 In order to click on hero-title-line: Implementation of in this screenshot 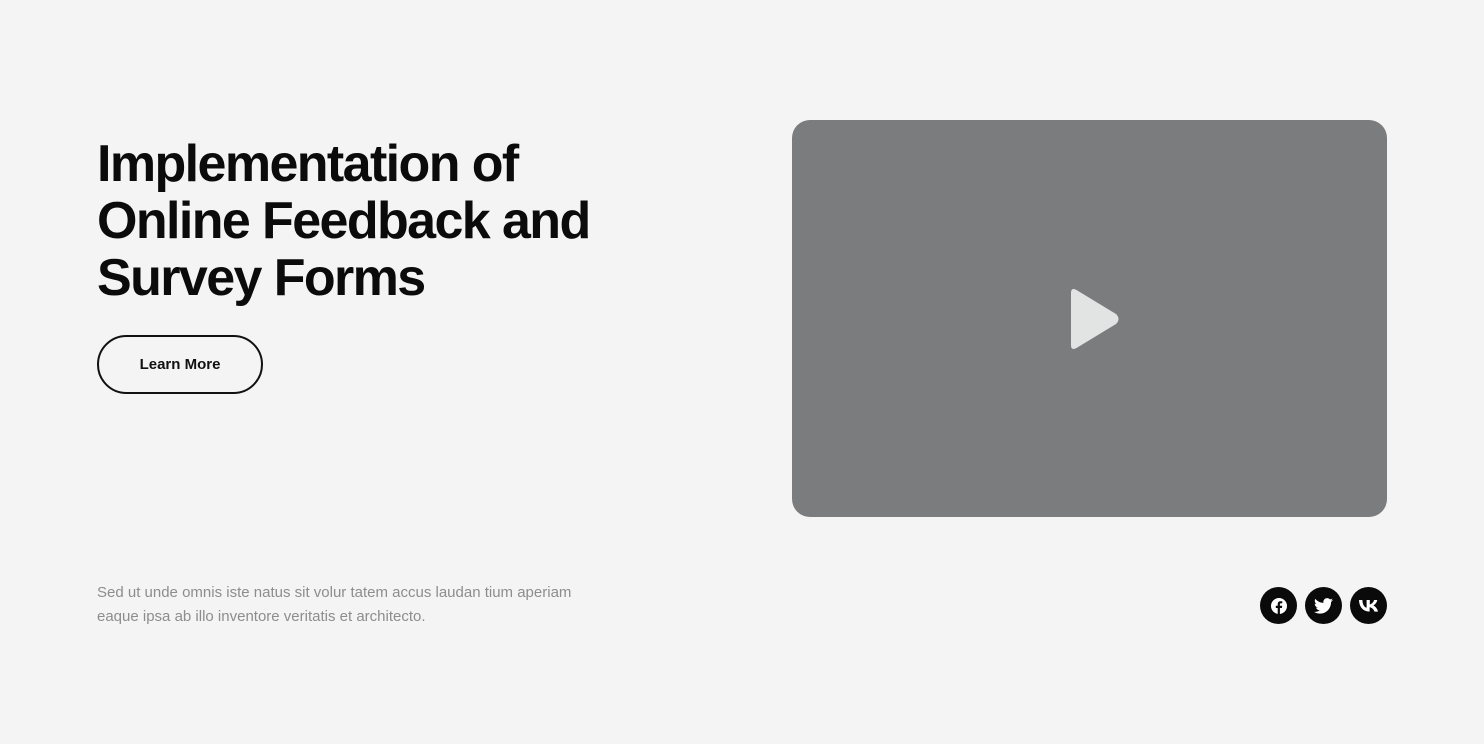, I will do `click(308, 164)`.